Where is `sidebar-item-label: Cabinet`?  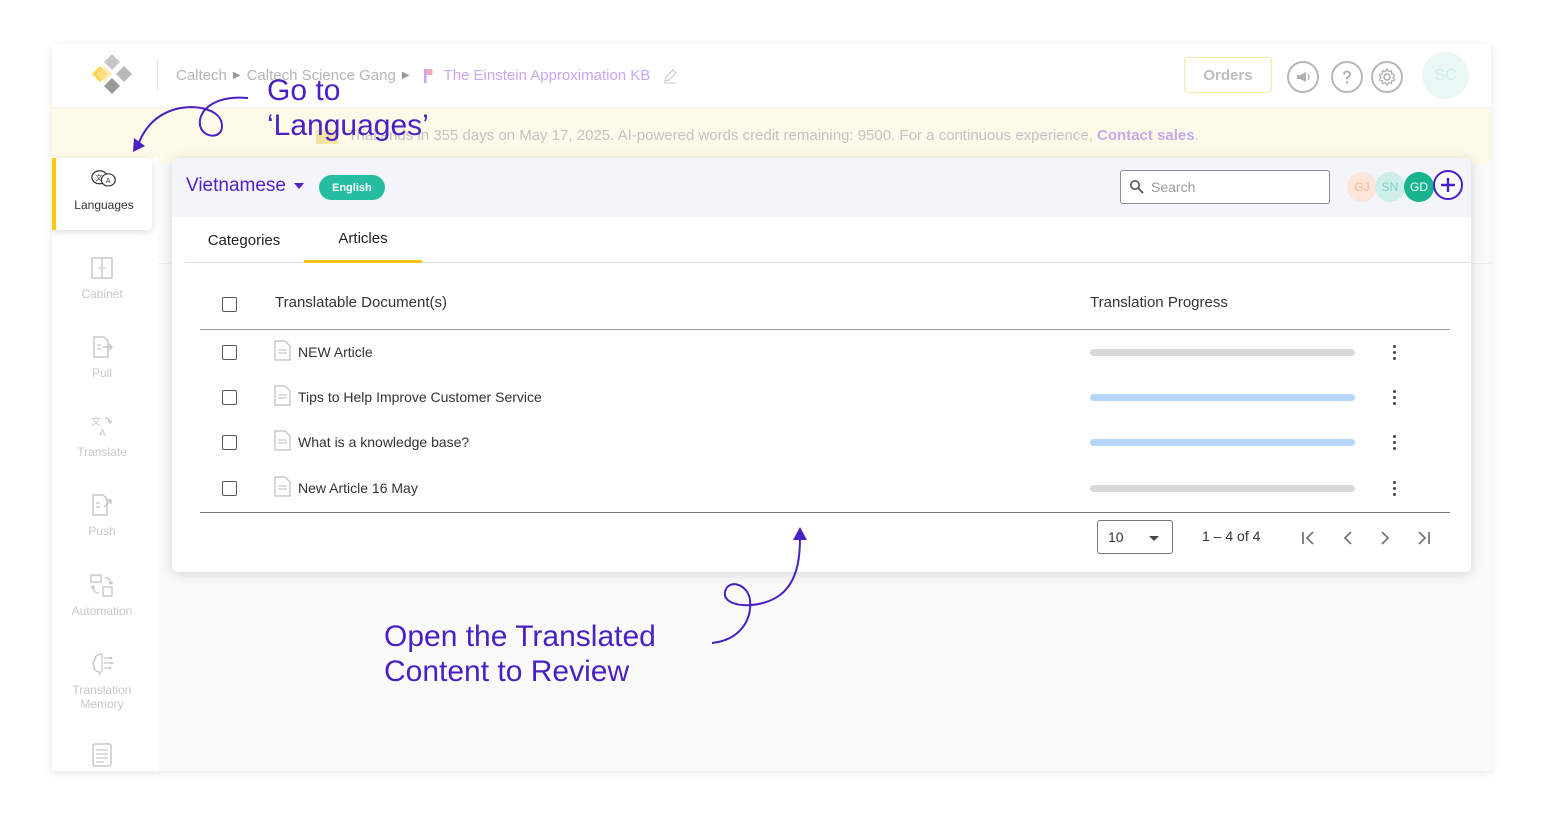
sidebar-item-label: Cabinet is located at coordinates (102, 294).